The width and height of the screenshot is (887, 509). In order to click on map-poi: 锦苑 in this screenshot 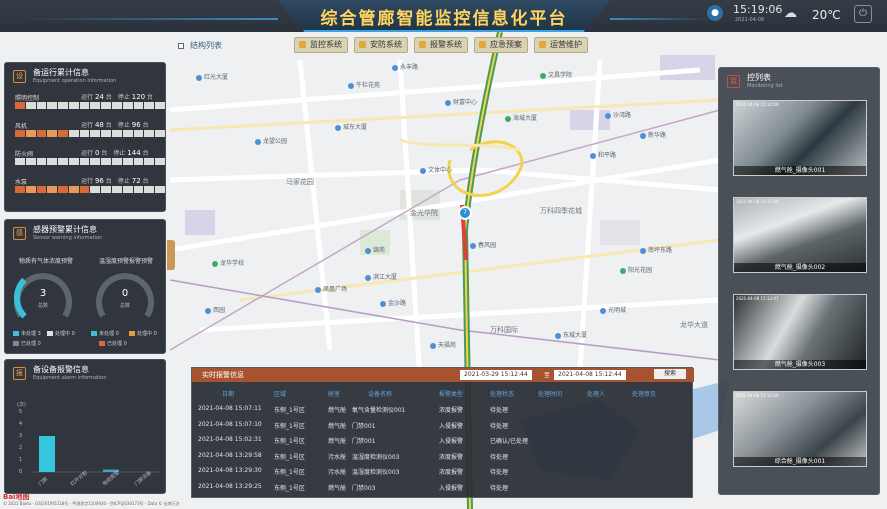, I will do `click(375, 249)`.